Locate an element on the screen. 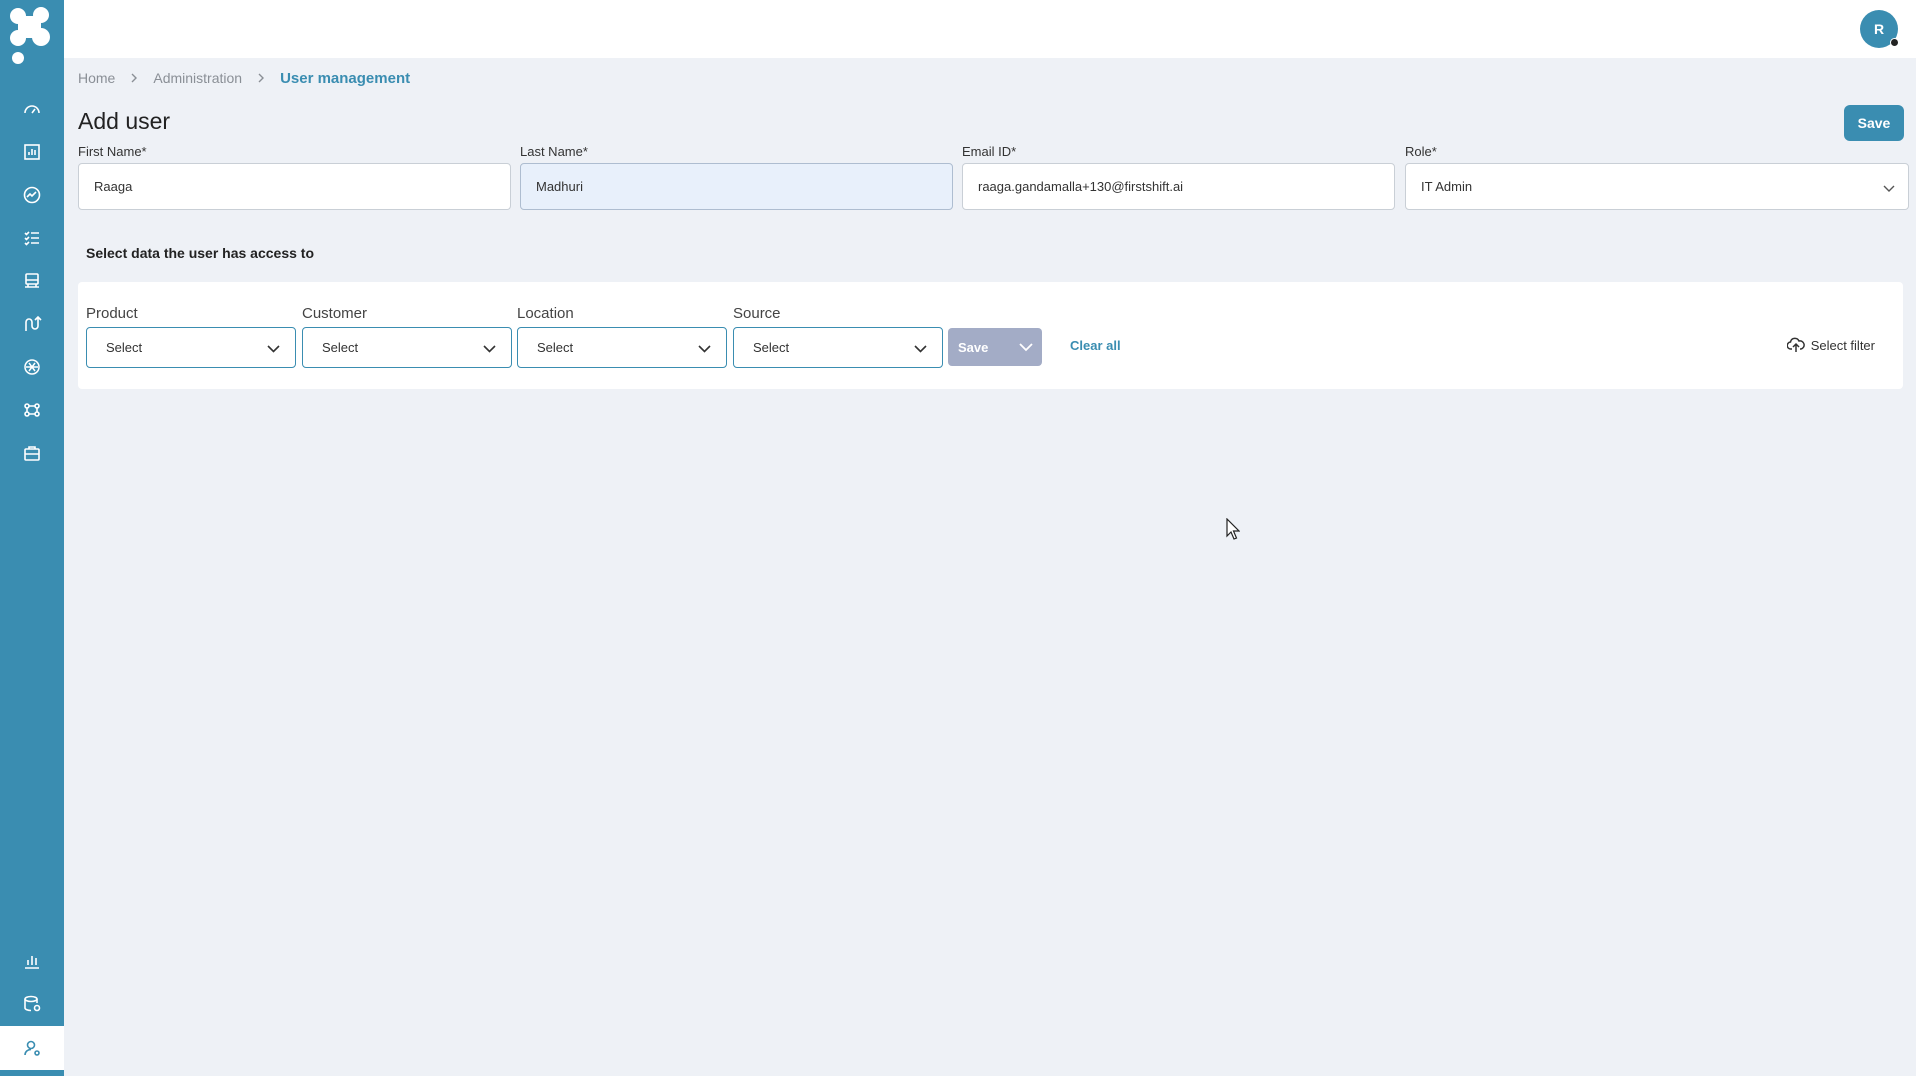  network-icon is located at coordinates (32, 410).